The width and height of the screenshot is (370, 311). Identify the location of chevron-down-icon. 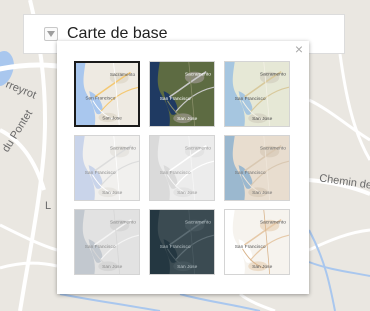
(51, 34).